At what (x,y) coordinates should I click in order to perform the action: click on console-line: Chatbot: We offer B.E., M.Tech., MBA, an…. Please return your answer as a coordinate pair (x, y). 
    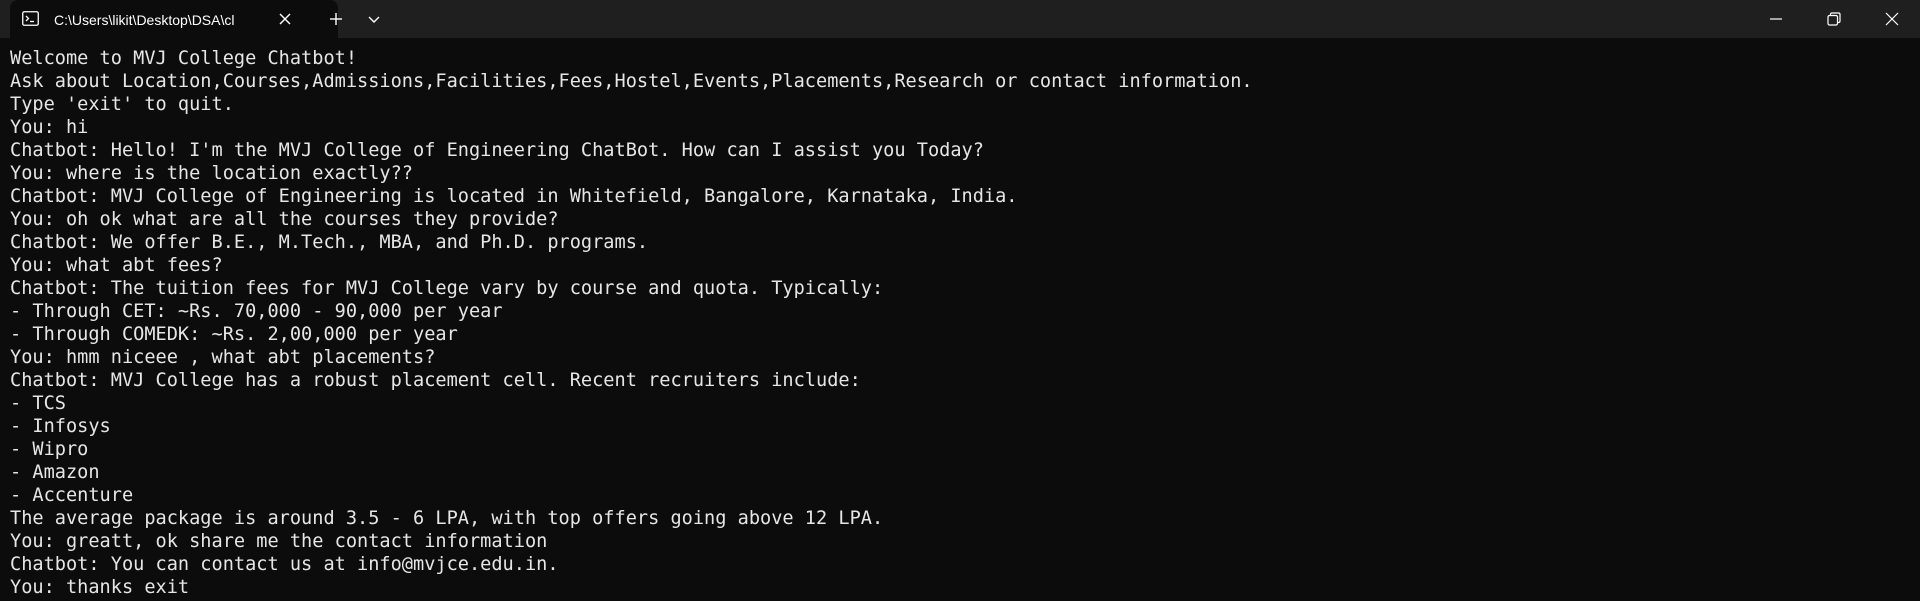
    Looking at the image, I should click on (329, 242).